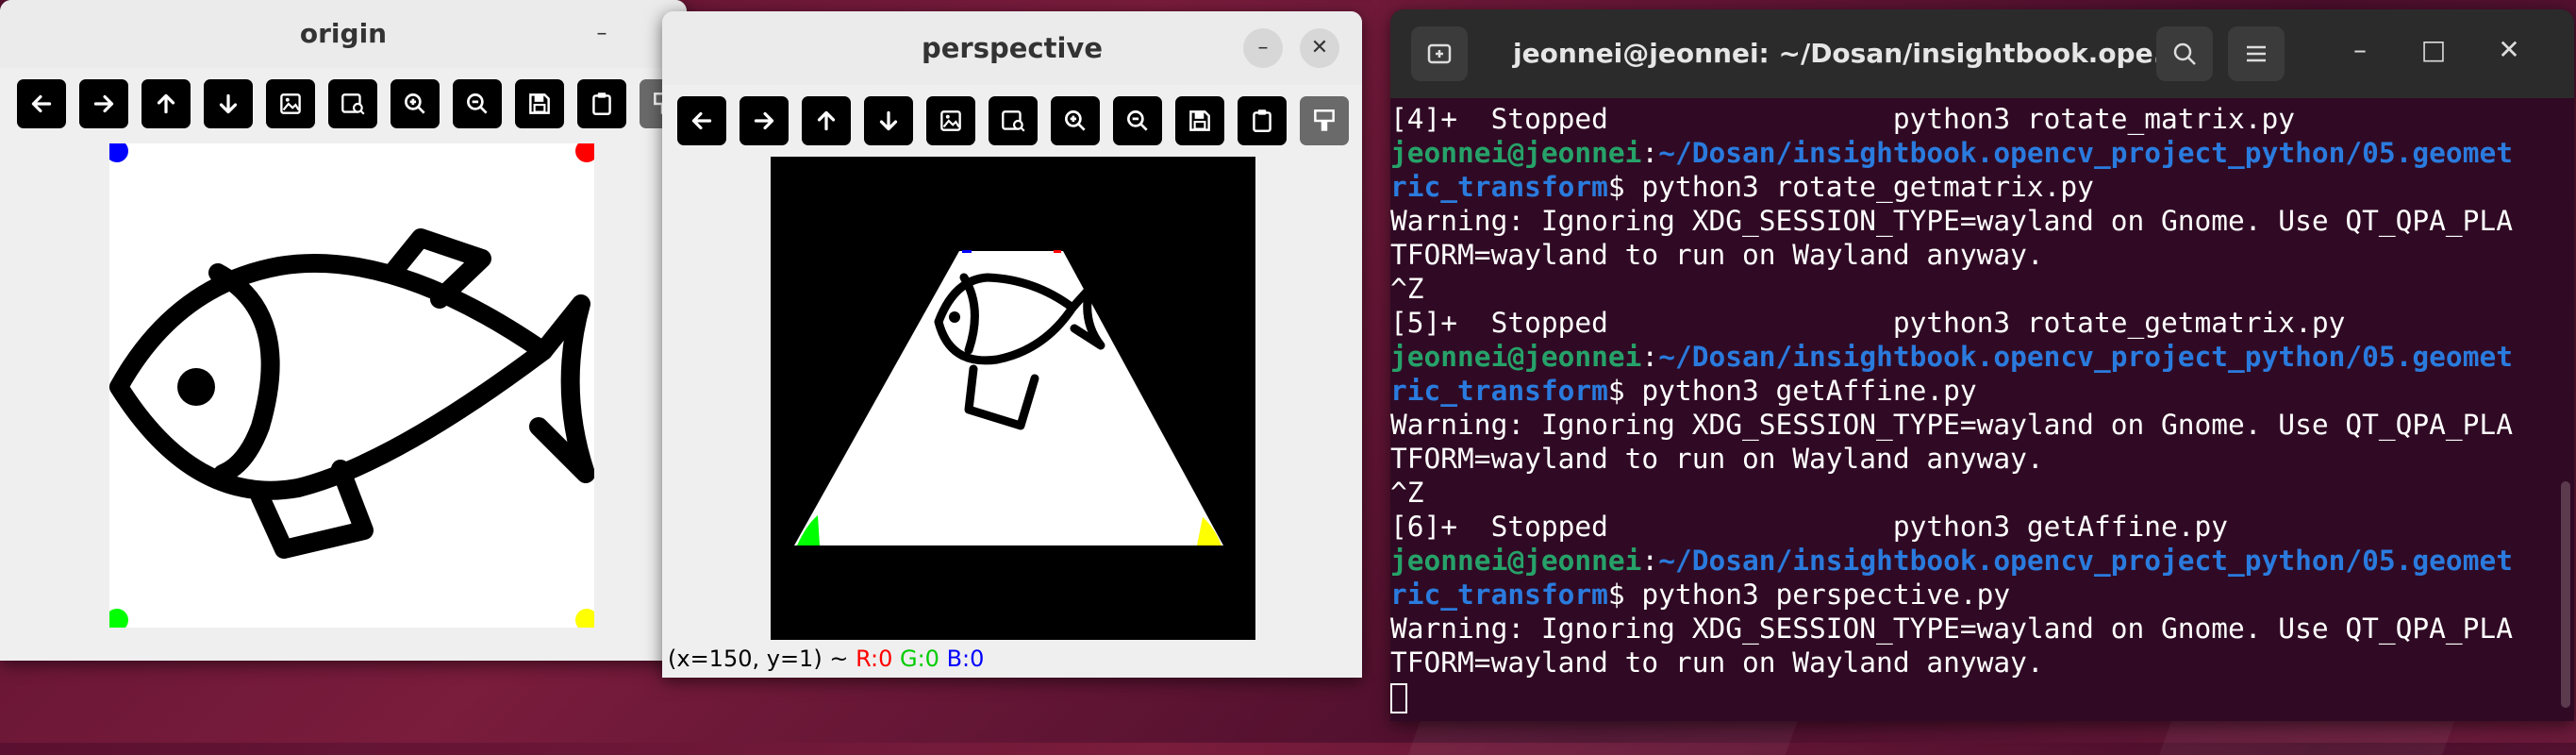  I want to click on terminal-line: ric_transform$ python3 getAffine.py, so click(1982, 391).